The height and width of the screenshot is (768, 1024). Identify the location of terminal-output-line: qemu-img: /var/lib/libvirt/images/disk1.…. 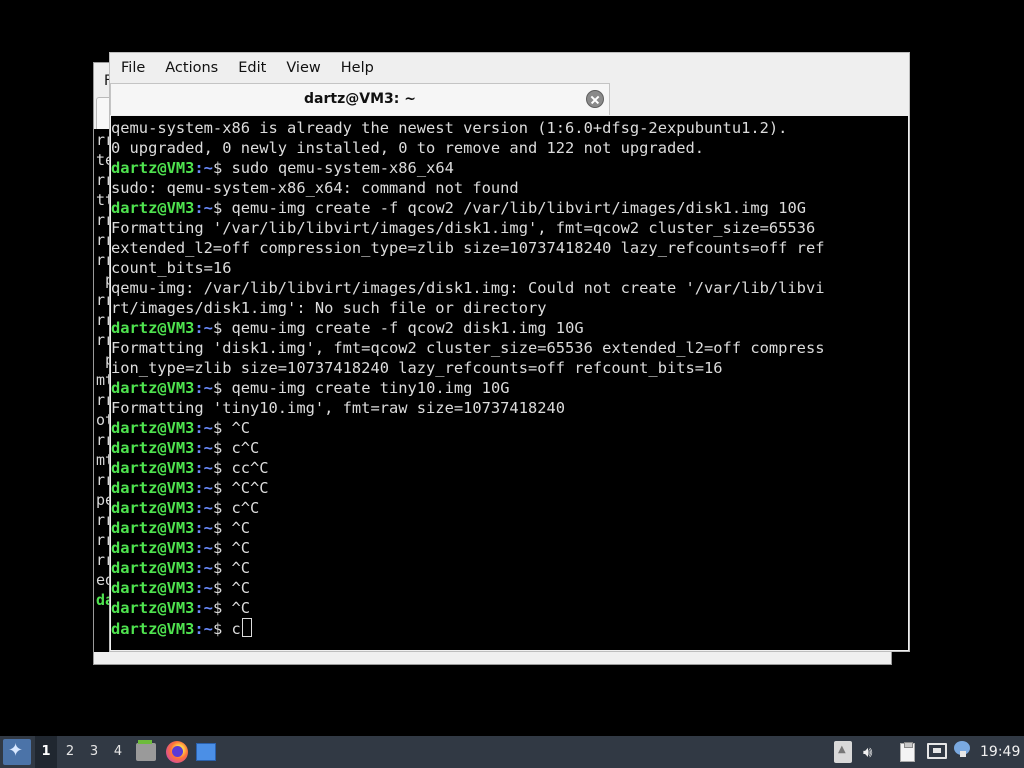
(509, 288).